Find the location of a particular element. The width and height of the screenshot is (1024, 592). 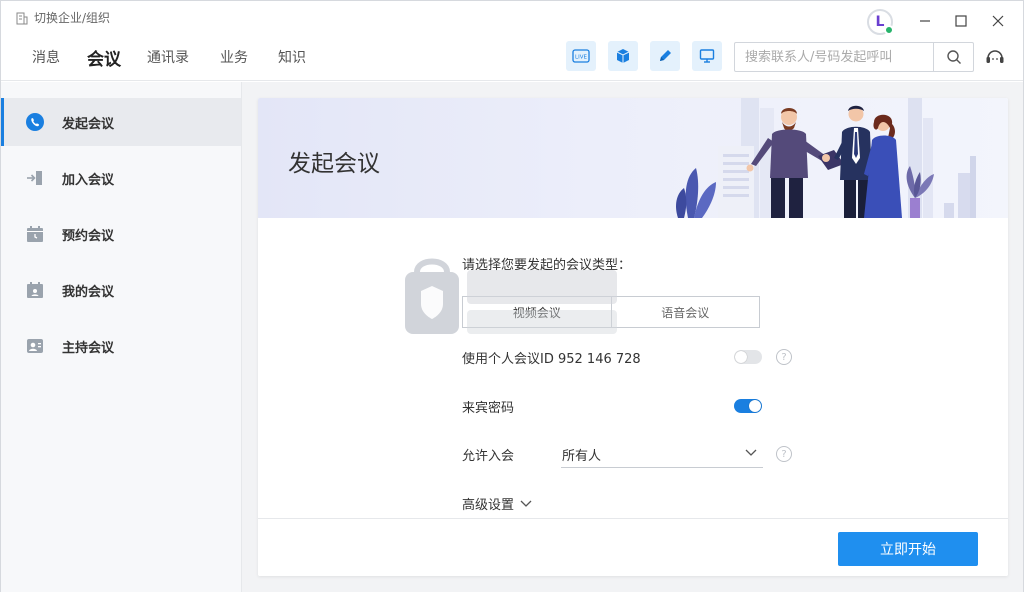

avatar-letter: L is located at coordinates (880, 22).